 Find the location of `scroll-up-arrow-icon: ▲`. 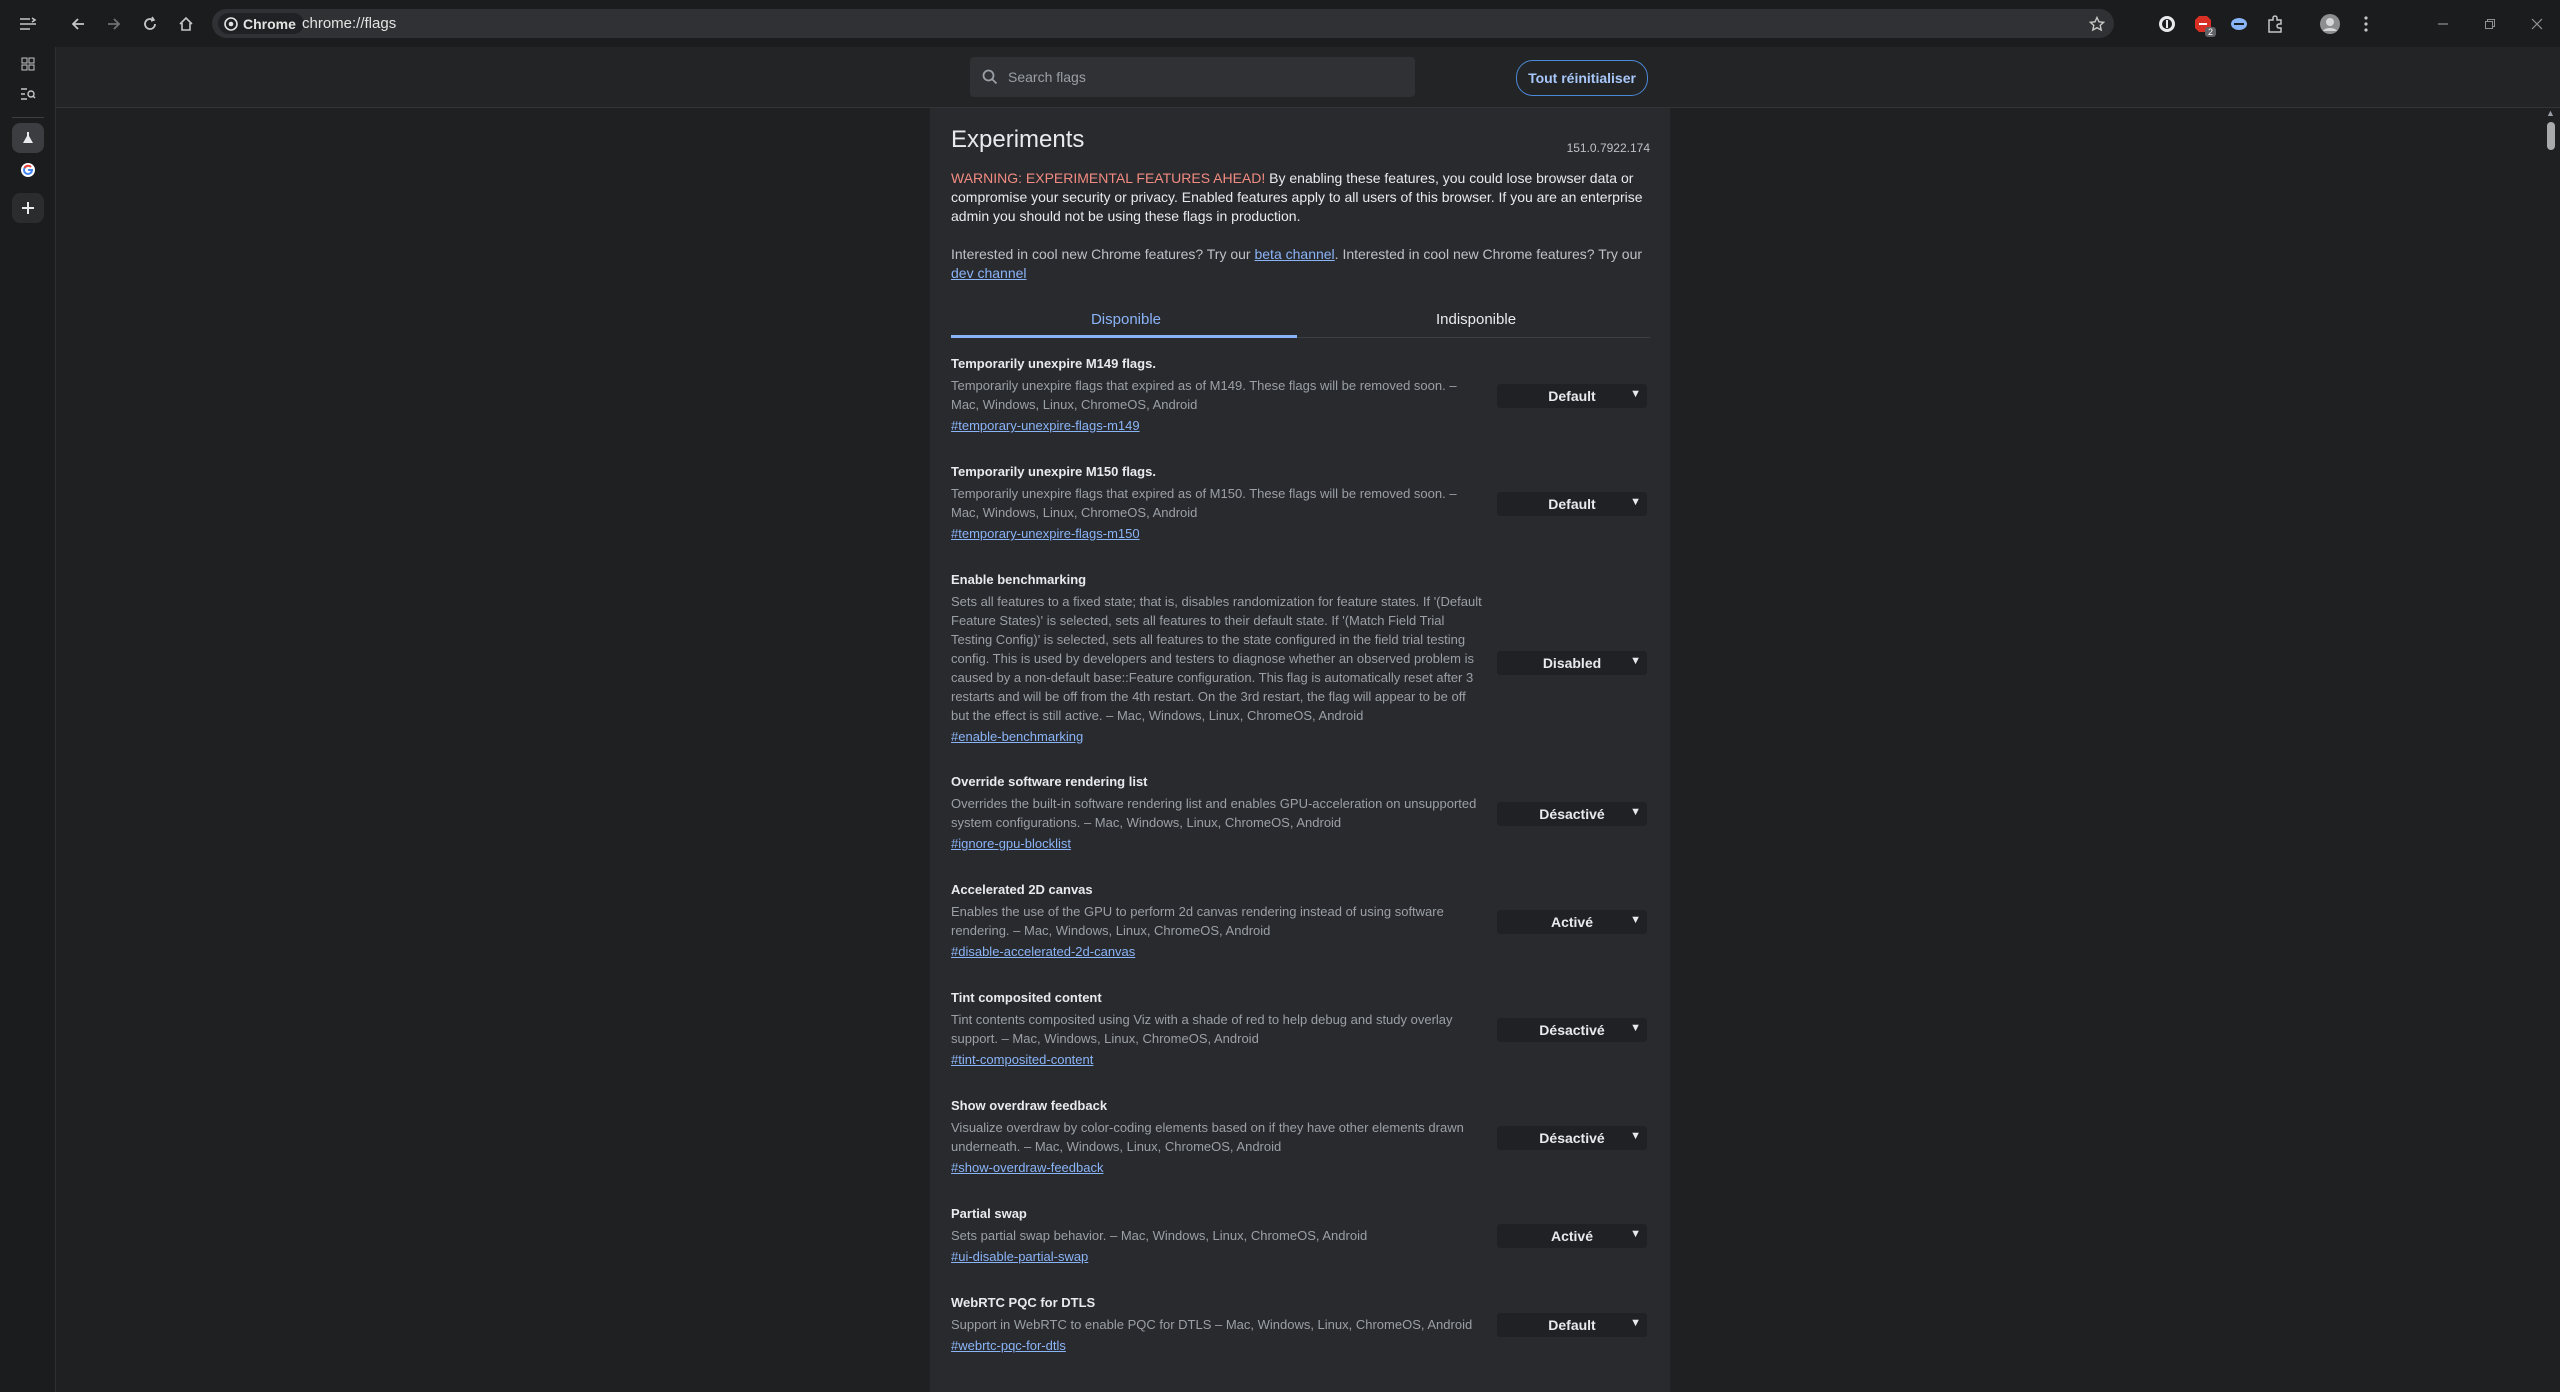

scroll-up-arrow-icon: ▲ is located at coordinates (2551, 113).